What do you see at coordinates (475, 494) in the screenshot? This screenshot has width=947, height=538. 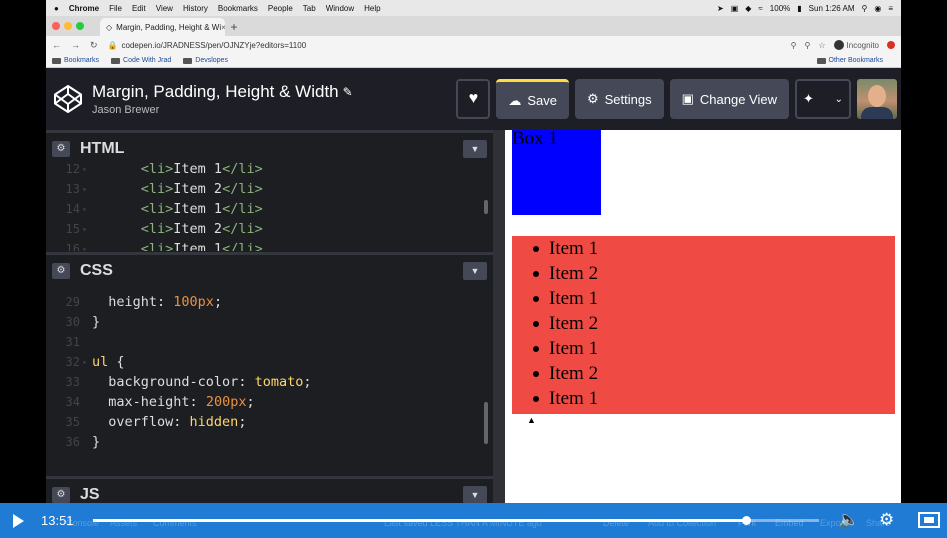 I see `js-chevron-down-icon: ▼` at bounding box center [475, 494].